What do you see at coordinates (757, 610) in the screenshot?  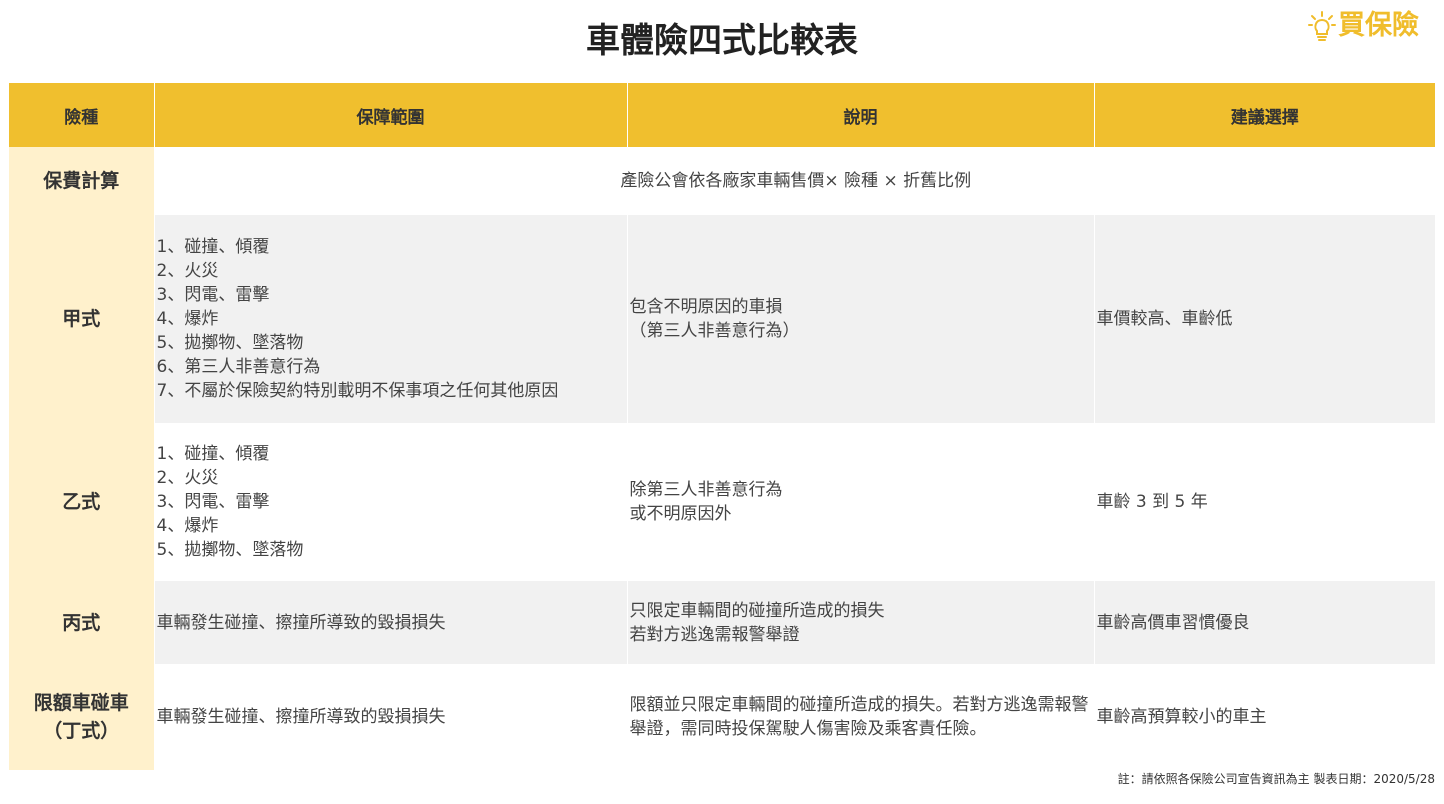 I see `description-line: 只限定車輛間的碰撞所造成的損失` at bounding box center [757, 610].